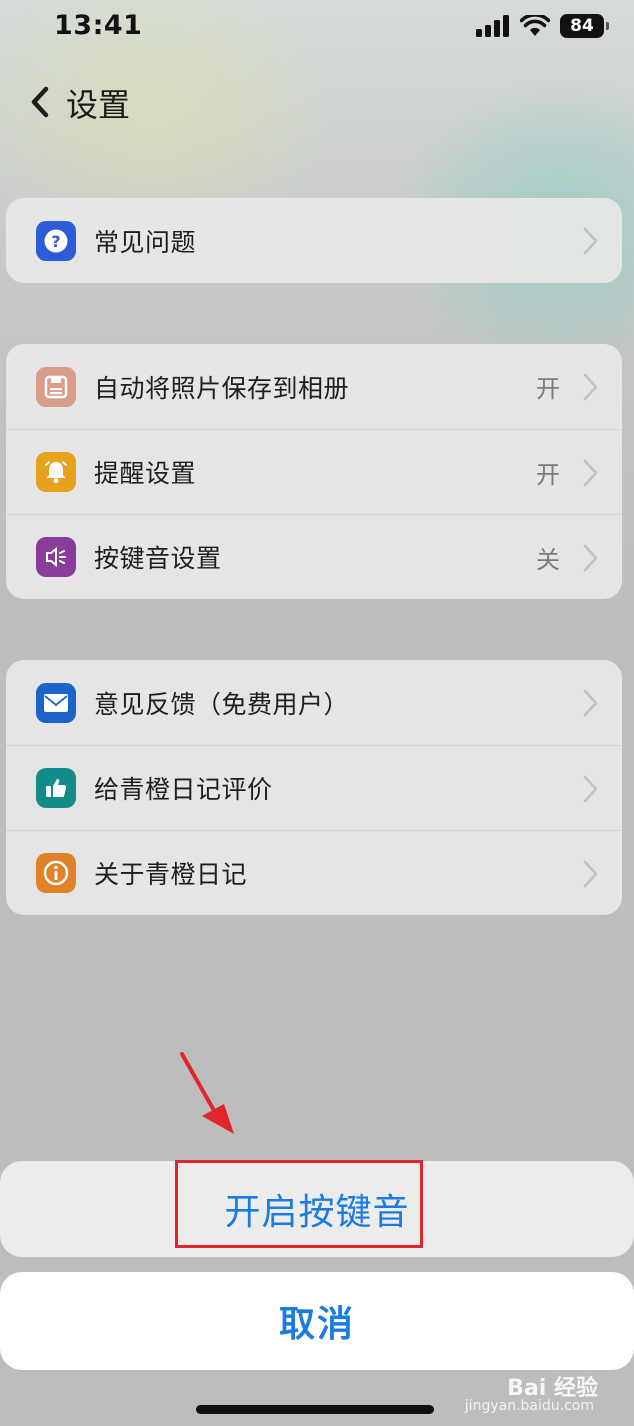  I want to click on settings-row-faq: ? 常见问题, so click(314, 240).